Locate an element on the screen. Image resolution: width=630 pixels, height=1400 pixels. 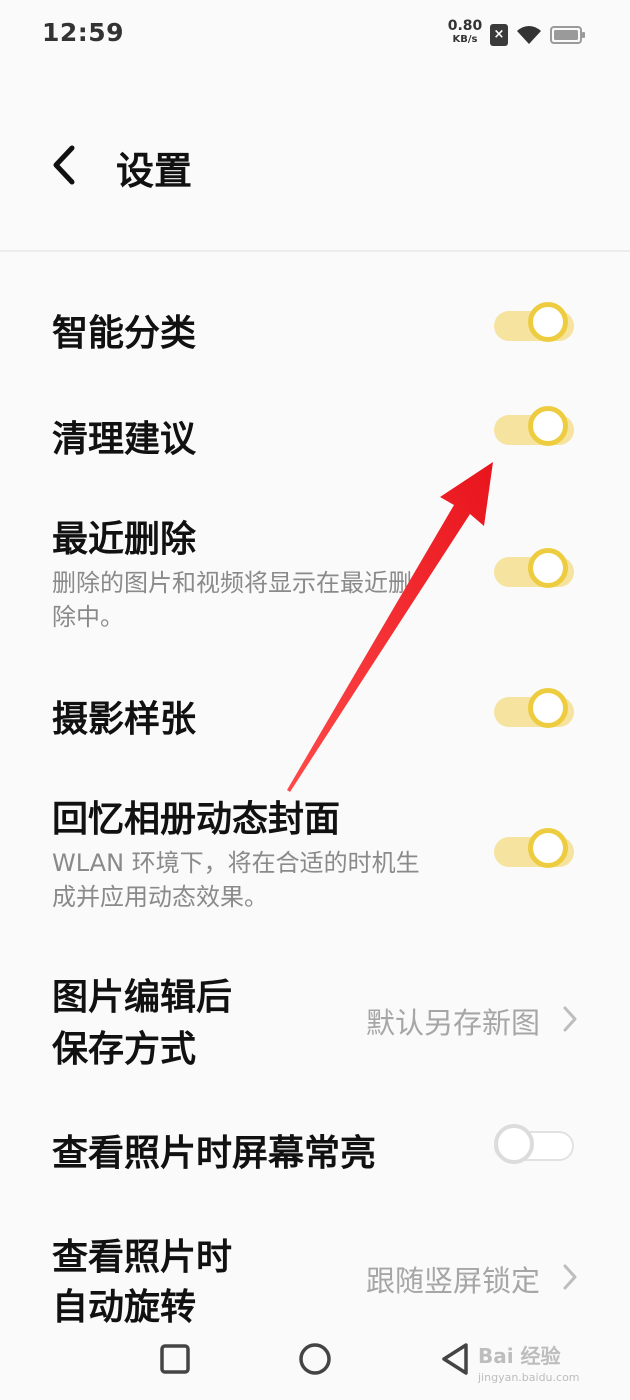
setting-description: 删除的图片和视频将显示在最近删除中。 is located at coordinates (232, 600).